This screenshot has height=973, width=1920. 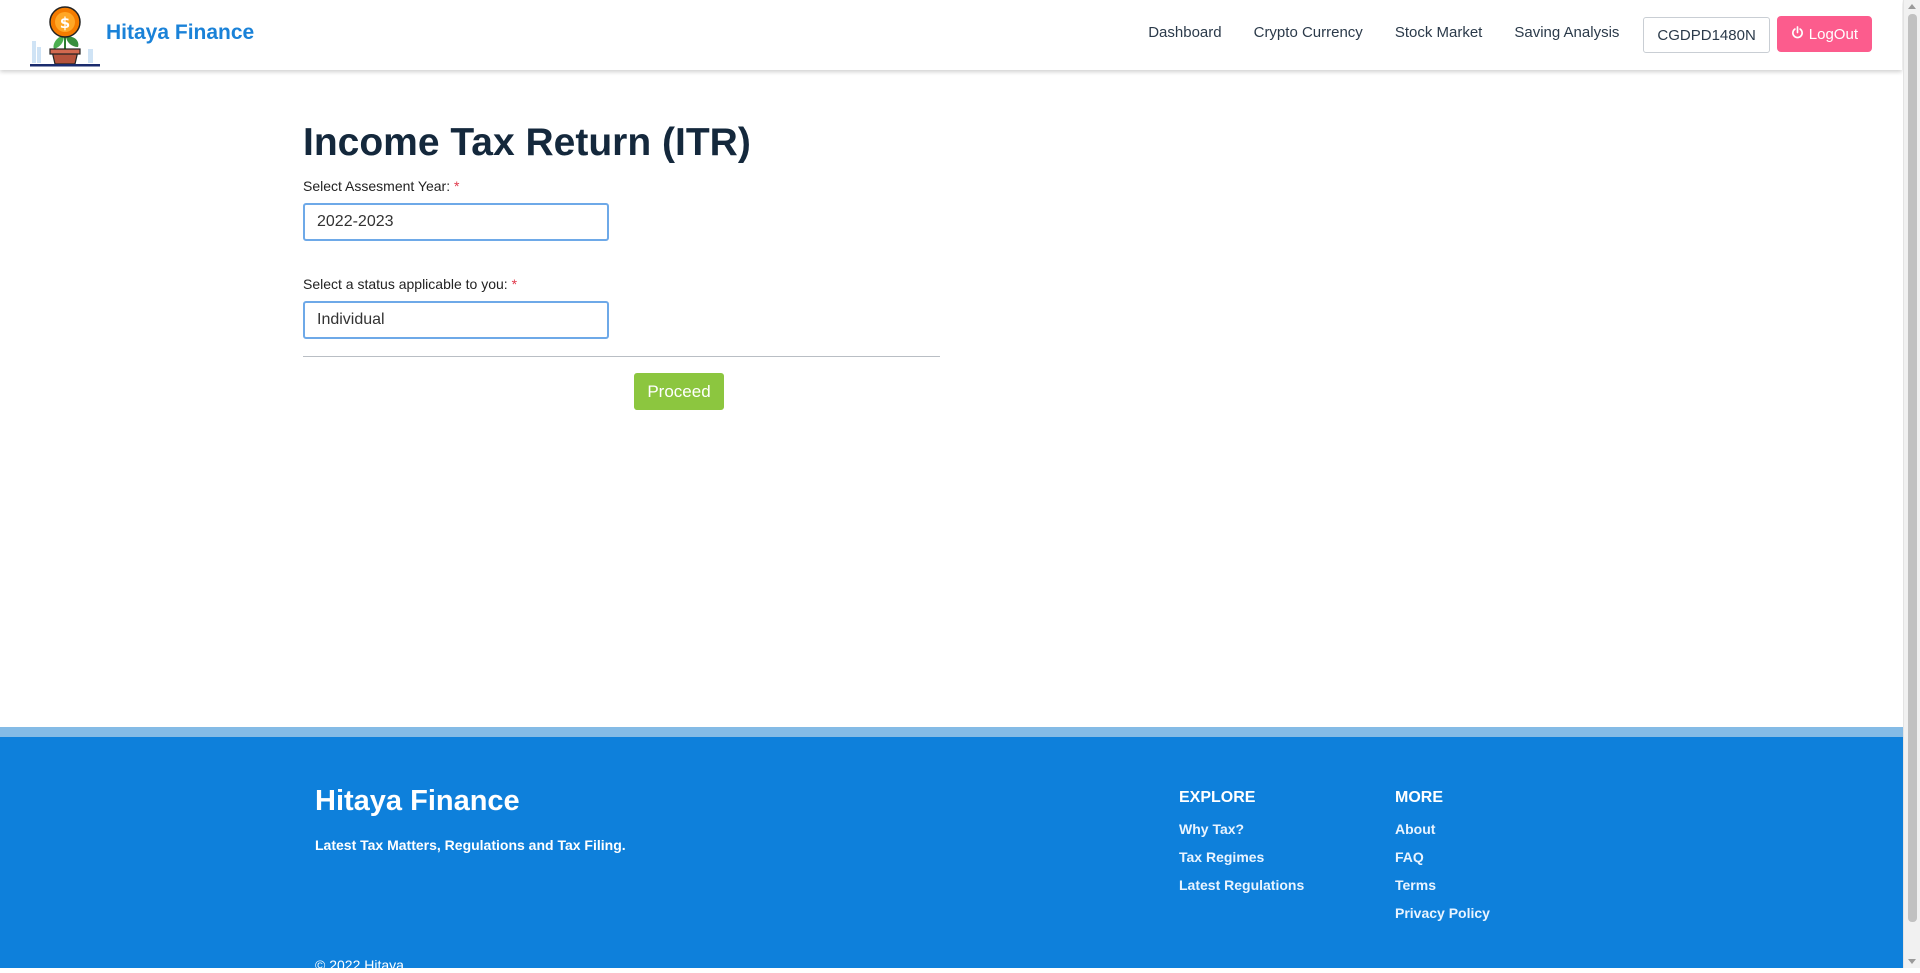 I want to click on scrollbar-thumb, so click(x=1912, y=468).